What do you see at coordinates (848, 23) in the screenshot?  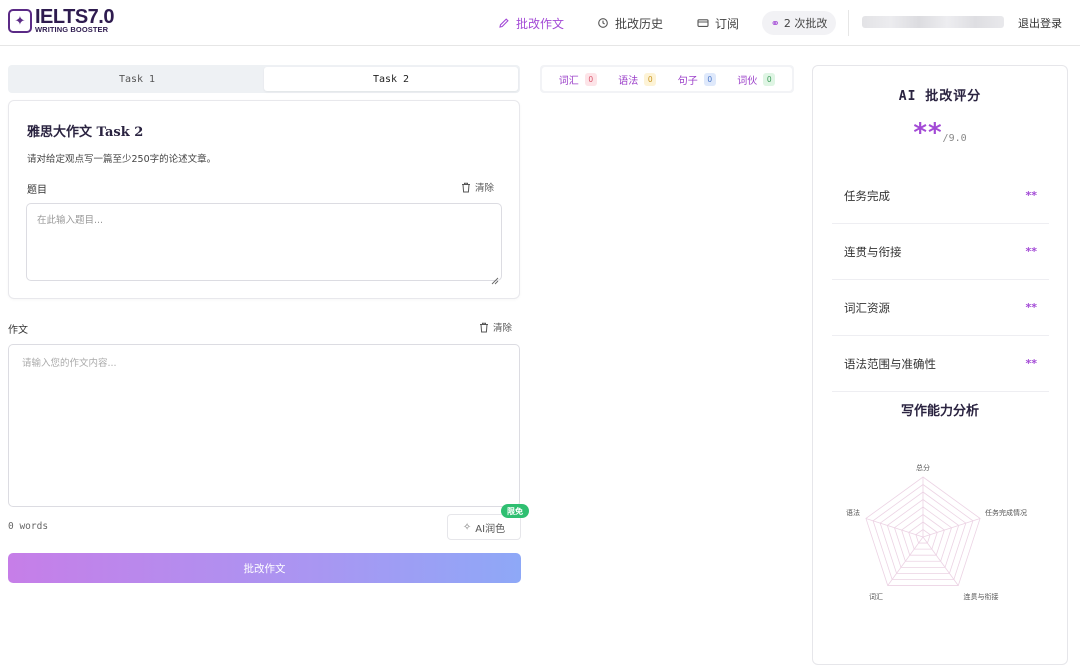 I see `header-divider` at bounding box center [848, 23].